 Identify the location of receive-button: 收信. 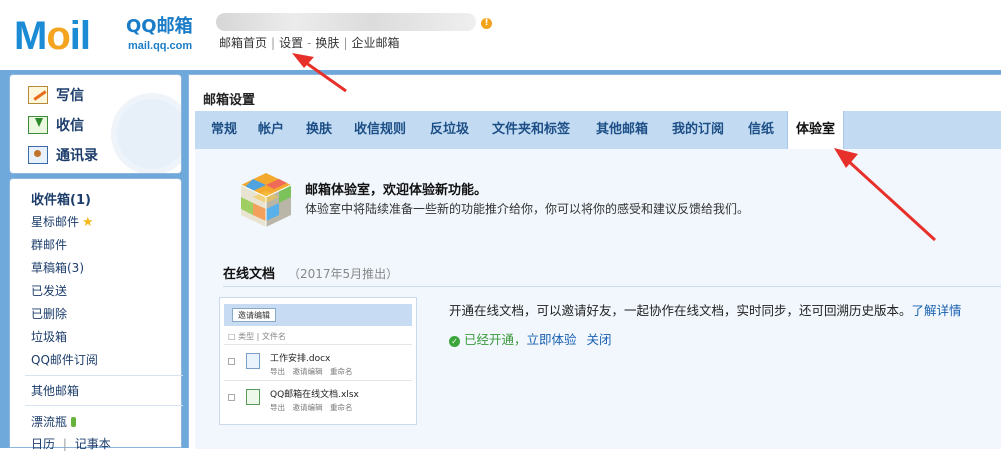
(56, 125).